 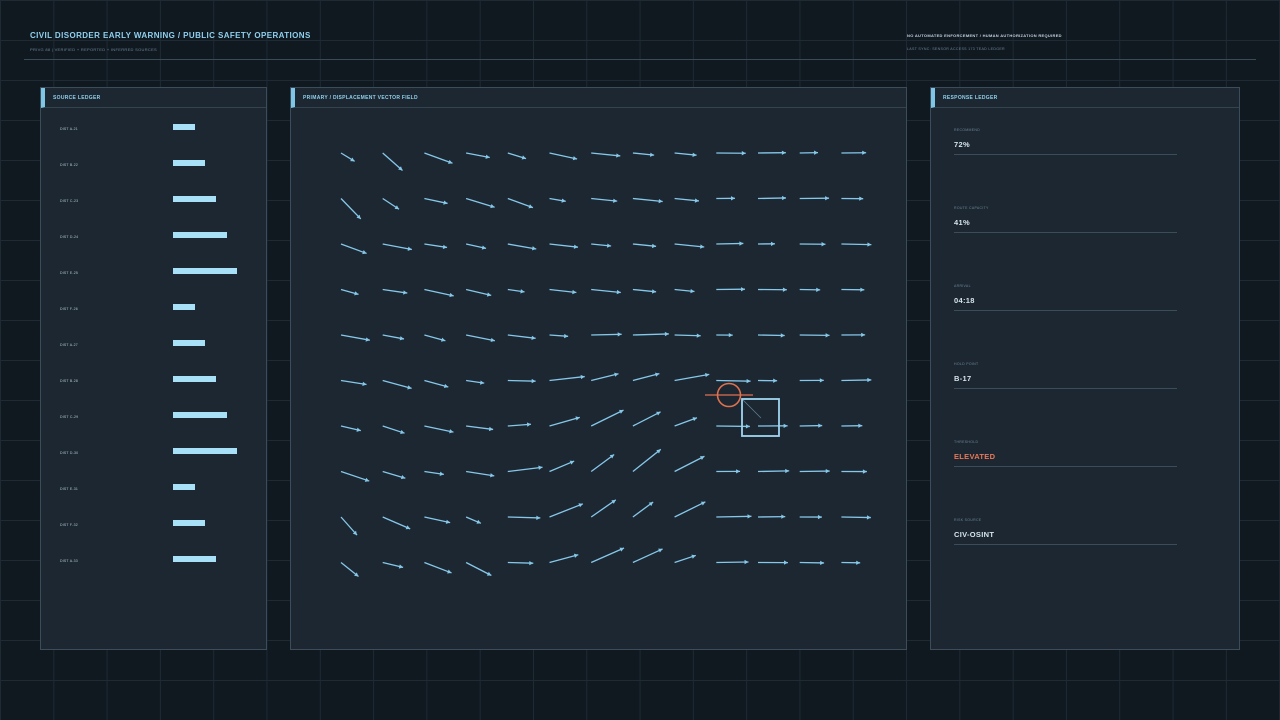 What do you see at coordinates (153, 130) in the screenshot?
I see `ledger-row: DIST A-21` at bounding box center [153, 130].